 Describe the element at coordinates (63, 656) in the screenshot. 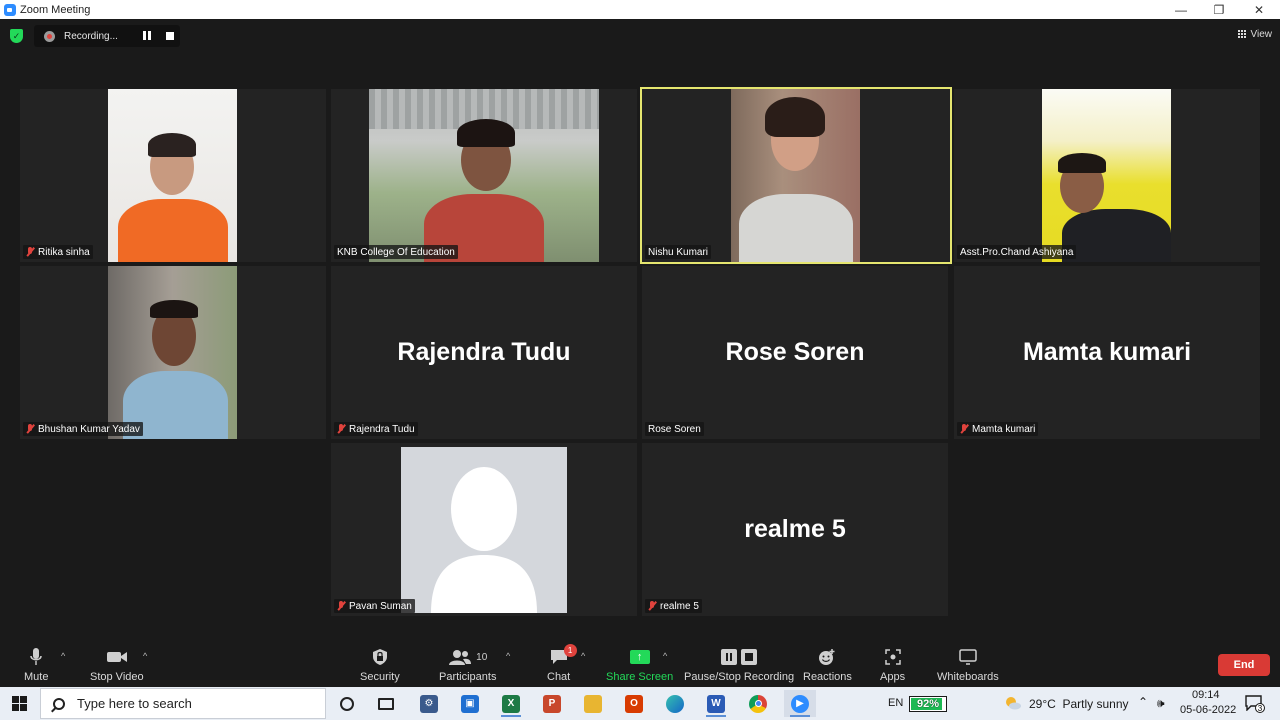

I see `audio-options-chevron-icon: ^` at that location.